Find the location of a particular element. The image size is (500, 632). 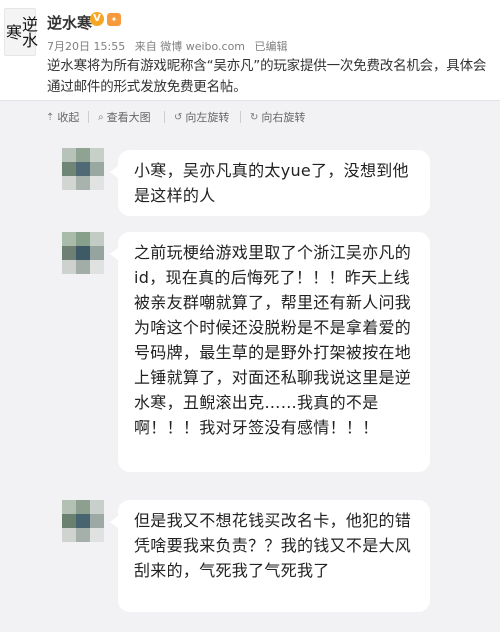

verified-badge-icon: V is located at coordinates (97, 19).